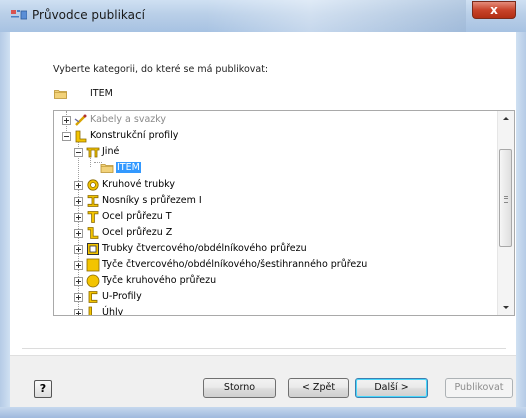 This screenshot has height=418, width=526. Describe the element at coordinates (274, 168) in the screenshot. I see `tree-item-item: ITEM` at that location.